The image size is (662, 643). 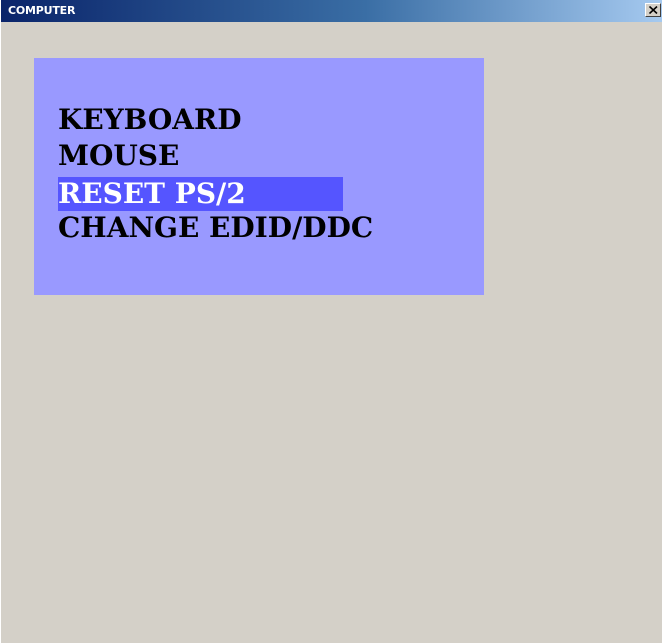 What do you see at coordinates (331, 11) in the screenshot?
I see `title-bar: COMPUTER` at bounding box center [331, 11].